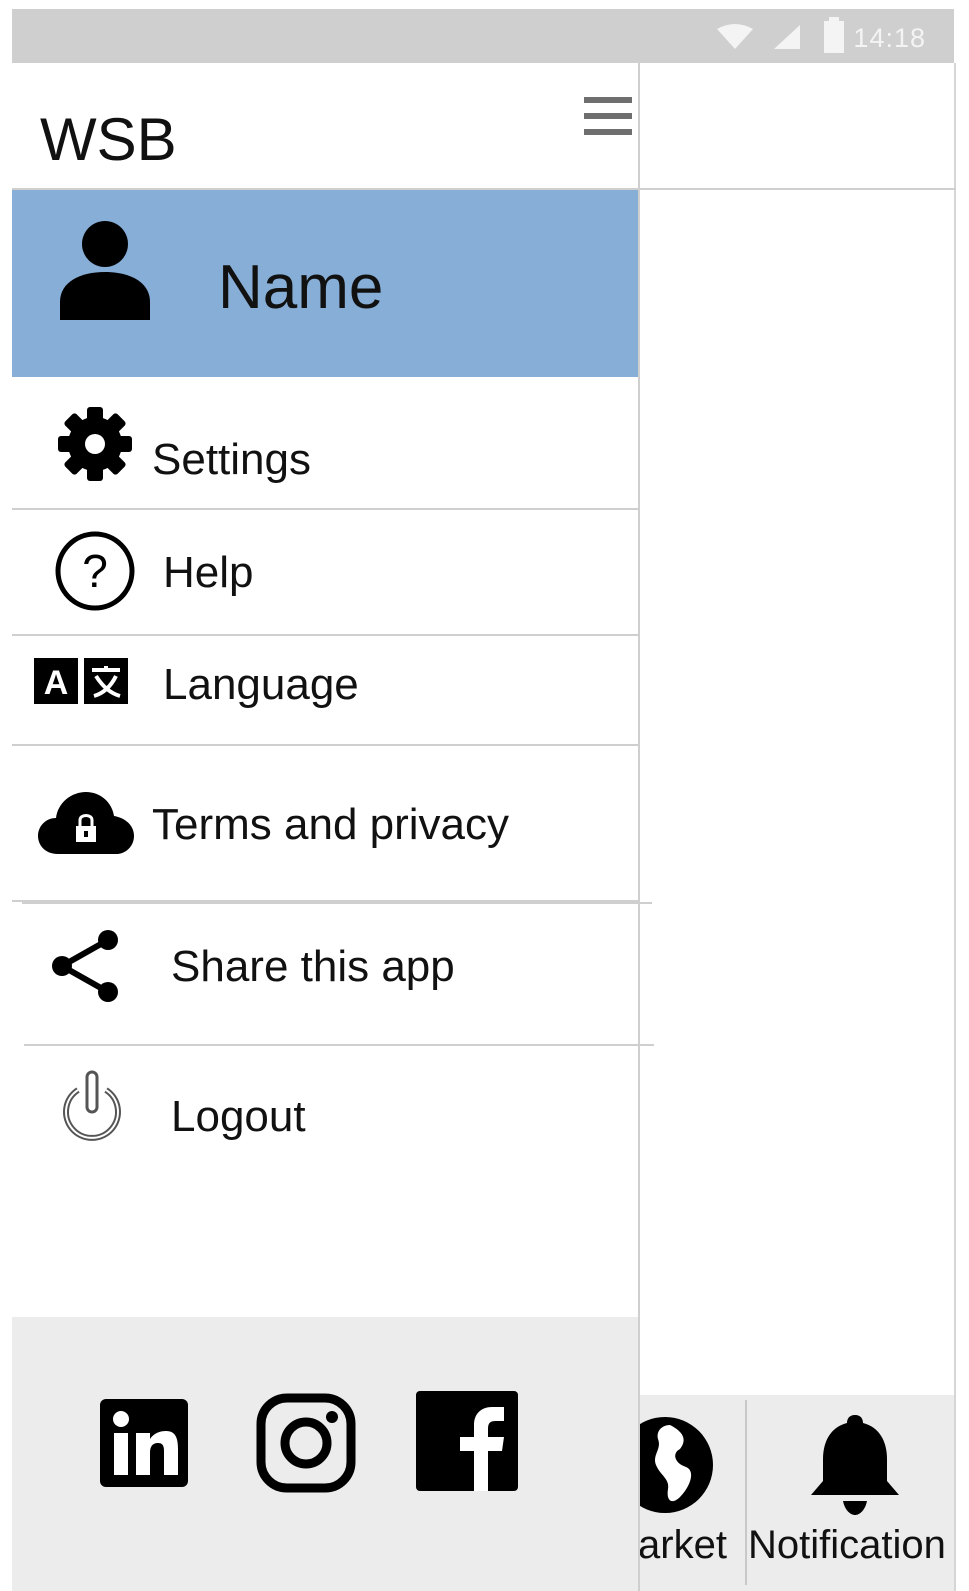  I want to click on wifi-icon, so click(735, 36).